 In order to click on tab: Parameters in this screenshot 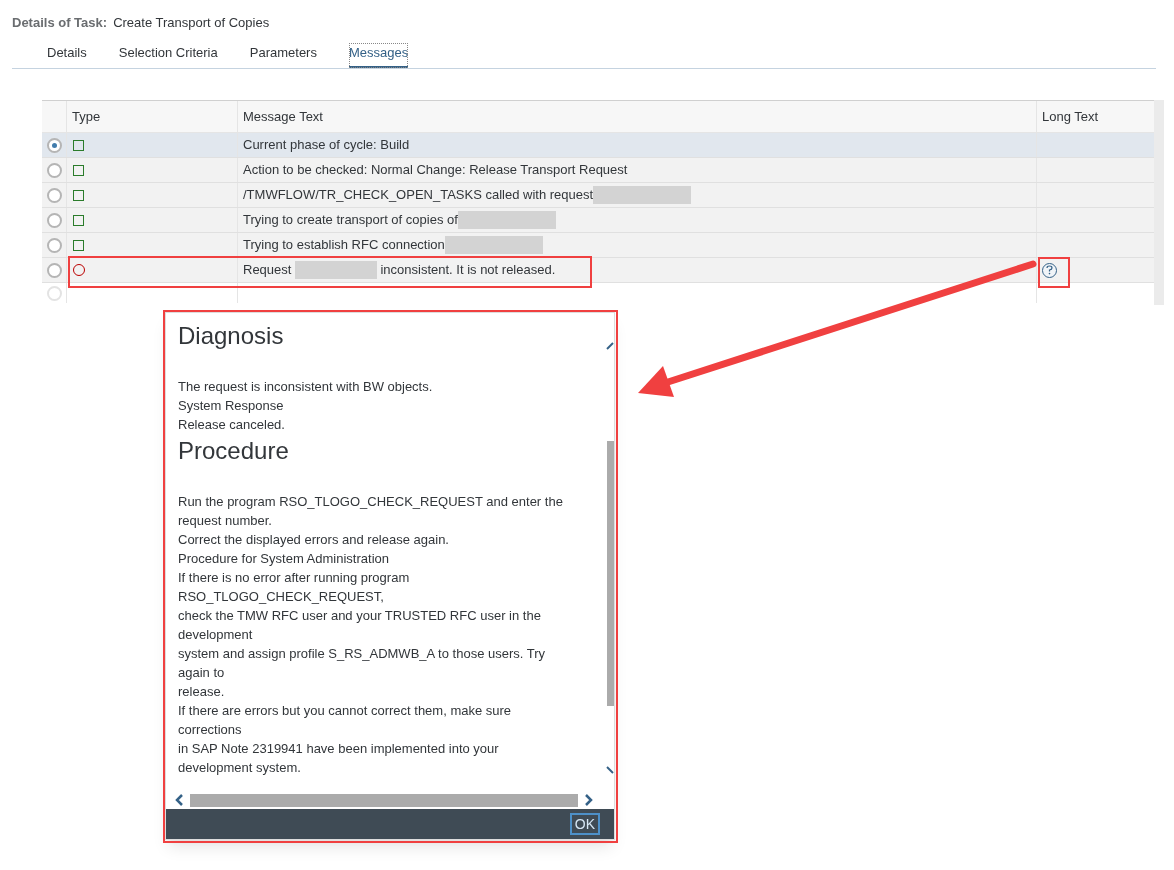, I will do `click(283, 55)`.